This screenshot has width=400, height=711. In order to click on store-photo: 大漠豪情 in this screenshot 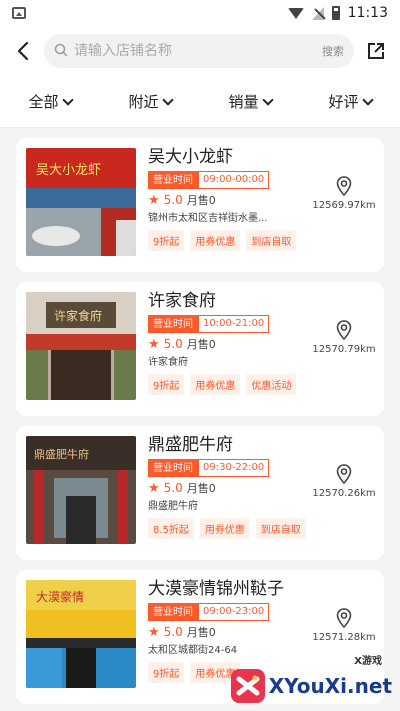, I will do `click(81, 634)`.